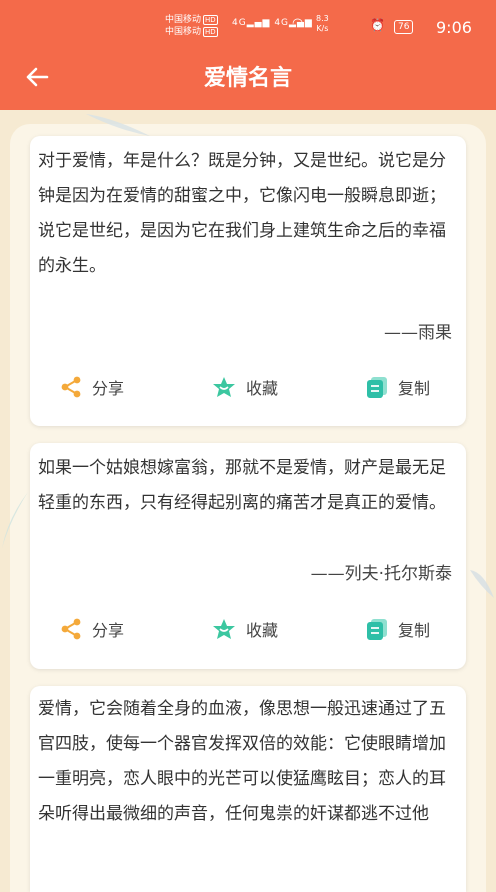 This screenshot has height=892, width=496. Describe the element at coordinates (381, 574) in the screenshot. I see `quote-author: ——列夫·托尔斯泰` at that location.